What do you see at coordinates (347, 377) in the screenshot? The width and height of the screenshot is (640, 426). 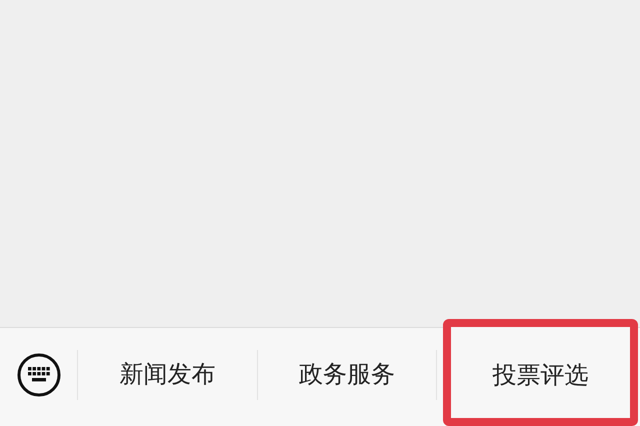 I see `menu-item: 政务服务` at bounding box center [347, 377].